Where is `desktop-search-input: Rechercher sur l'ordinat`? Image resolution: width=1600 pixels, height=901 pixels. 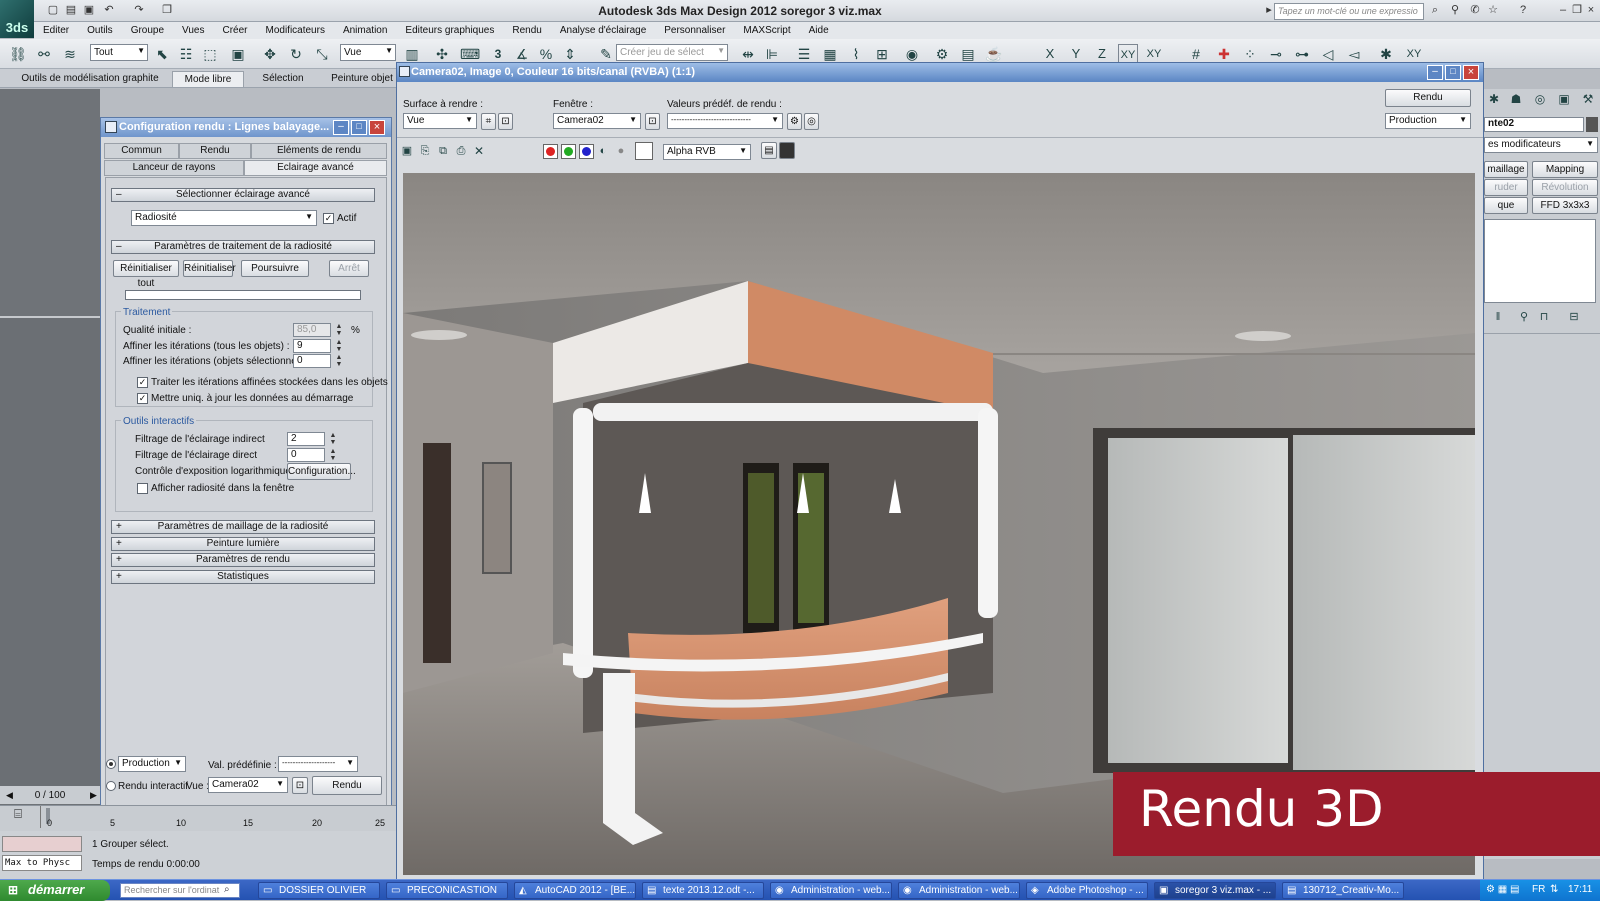
desktop-search-input: Rechercher sur l'ordinat is located at coordinates (180, 890).